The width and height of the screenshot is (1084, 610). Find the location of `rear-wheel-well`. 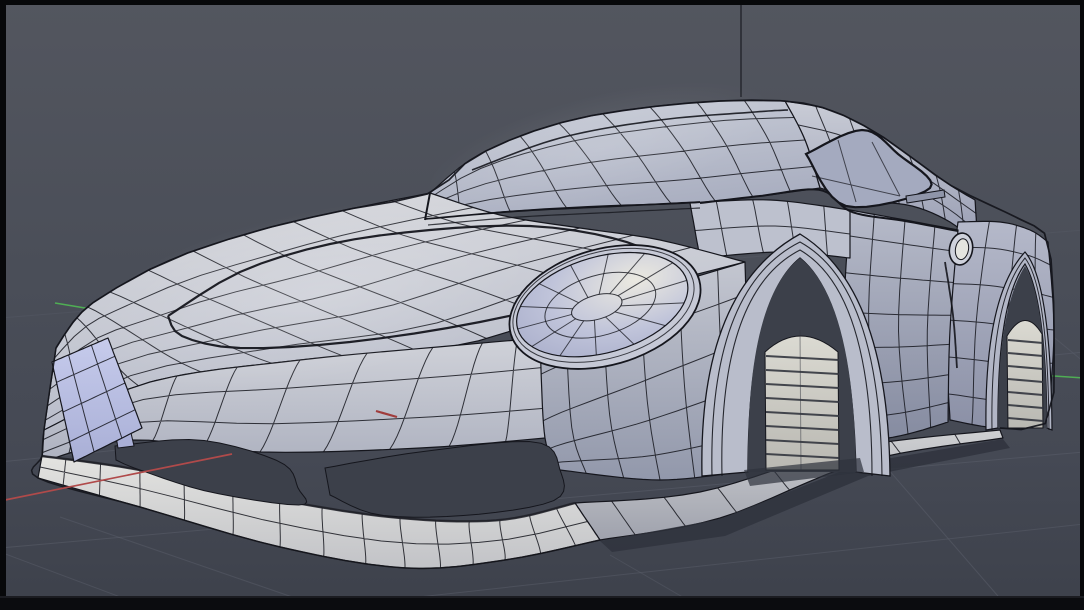

rear-wheel-well is located at coordinates (1025, 374).